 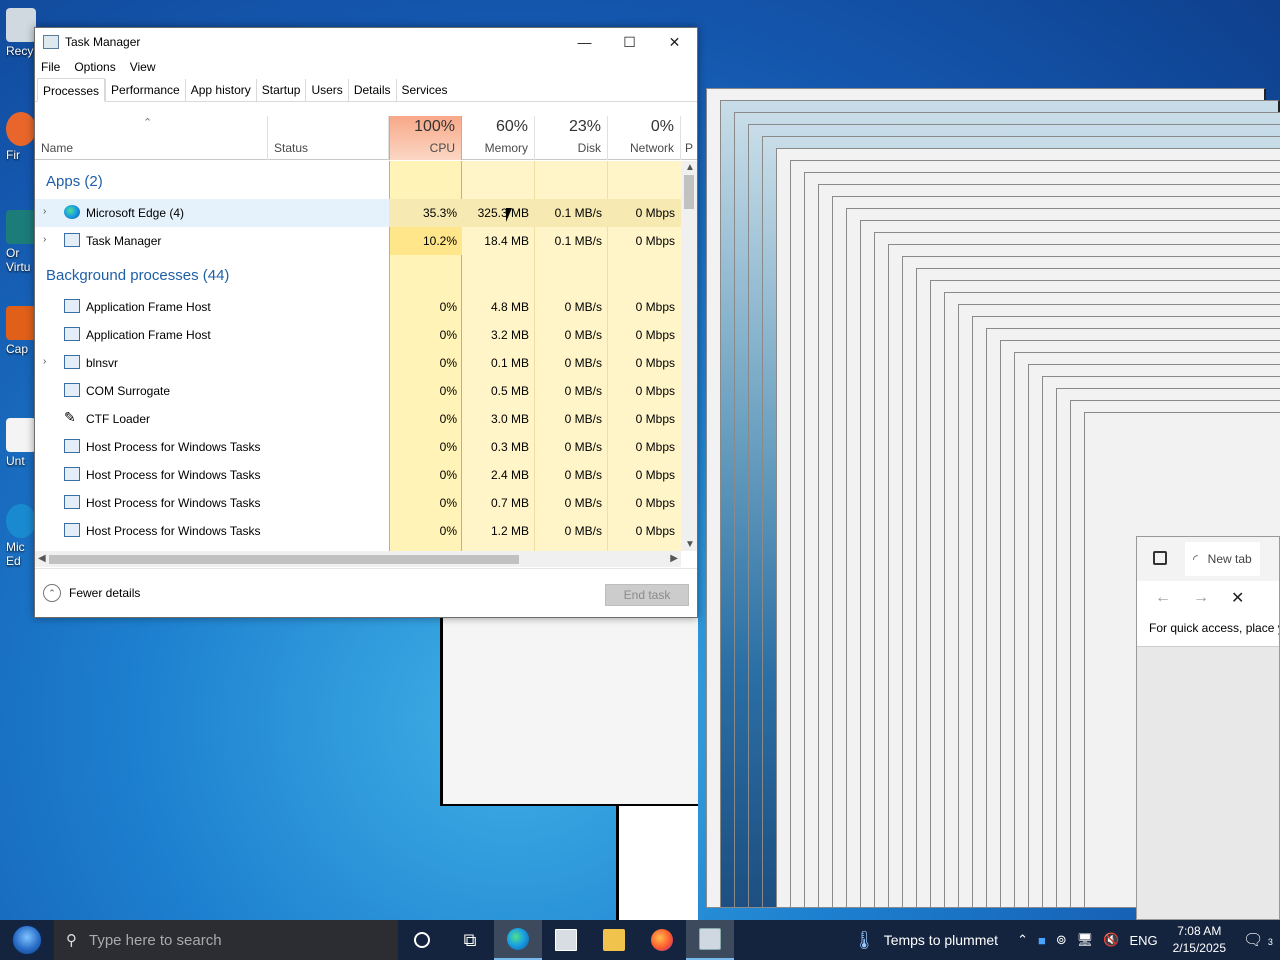 What do you see at coordinates (102, 363) in the screenshot?
I see `process-name: blnsvr` at bounding box center [102, 363].